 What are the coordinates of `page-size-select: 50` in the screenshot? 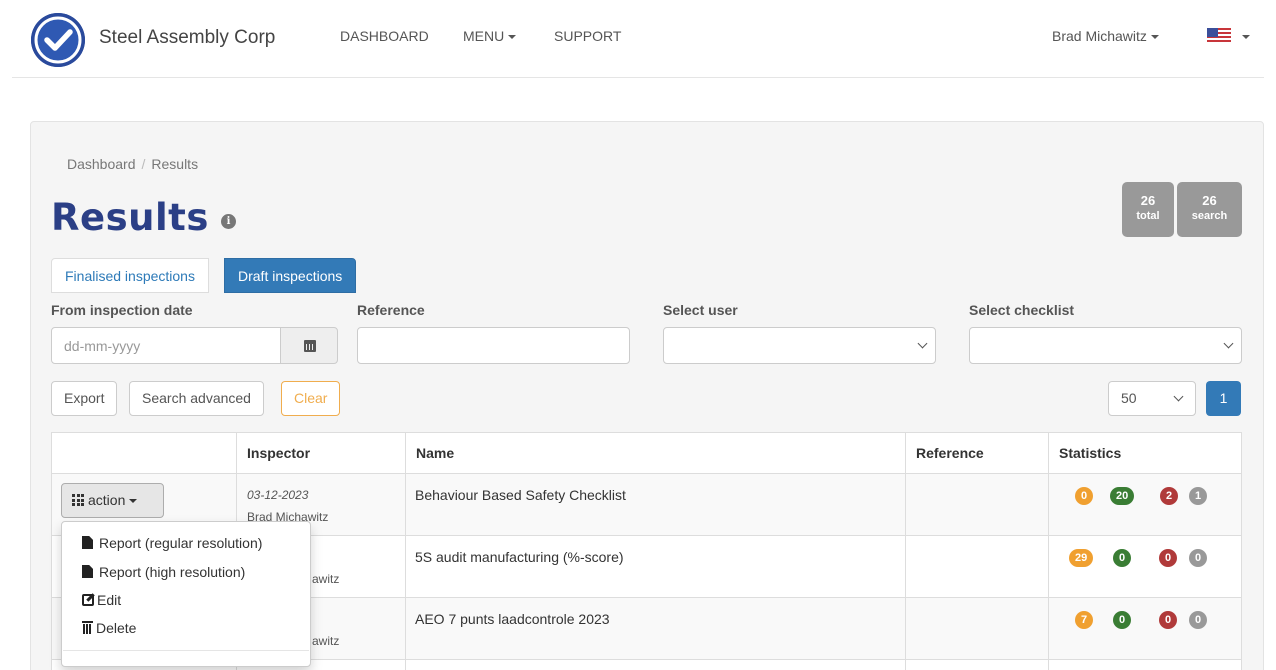 It's located at (1152, 398).